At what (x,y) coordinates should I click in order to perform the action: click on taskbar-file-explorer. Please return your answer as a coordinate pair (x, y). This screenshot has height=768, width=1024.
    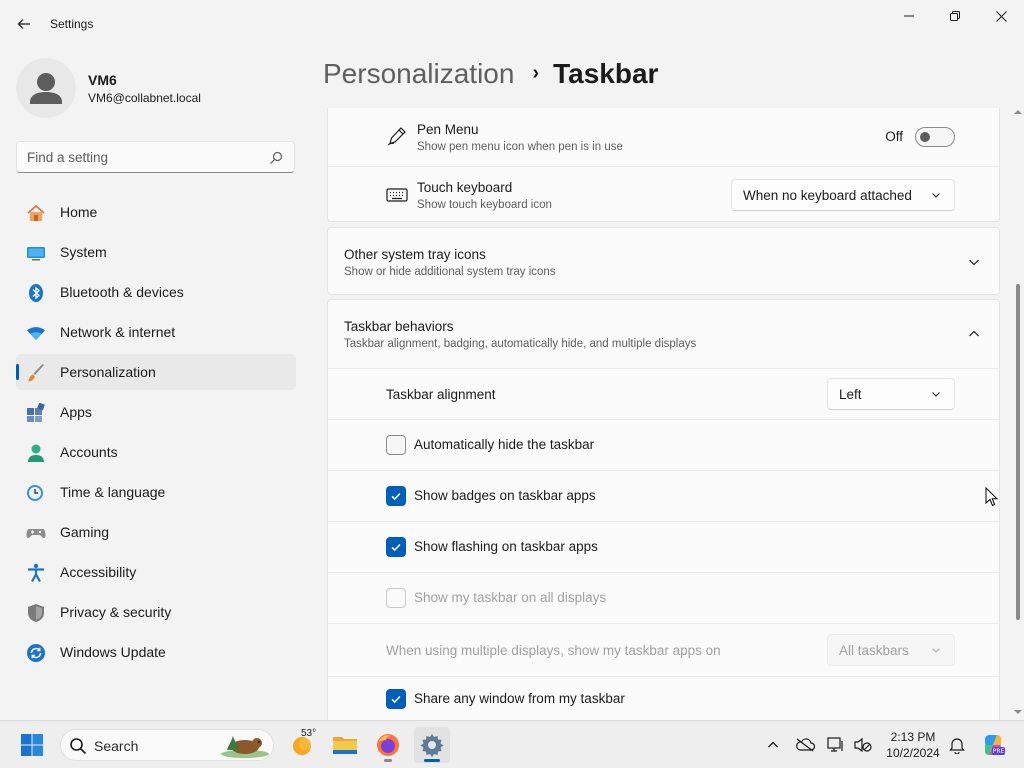
    Looking at the image, I should click on (345, 745).